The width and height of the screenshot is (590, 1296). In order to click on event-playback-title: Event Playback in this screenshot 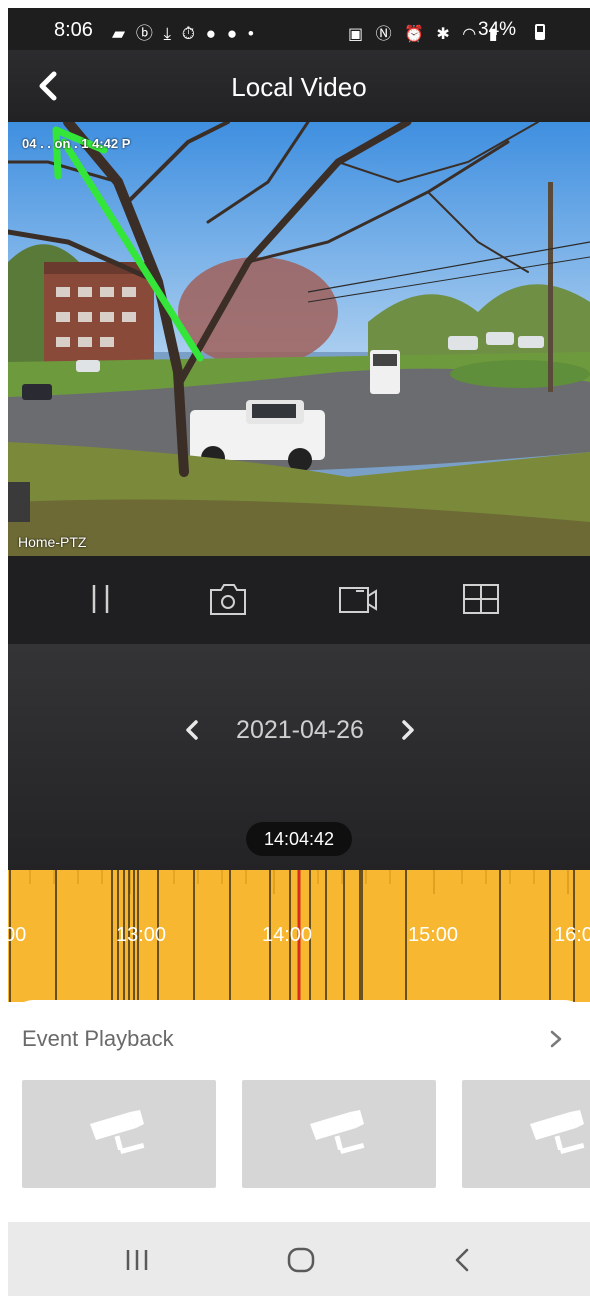, I will do `click(98, 1039)`.